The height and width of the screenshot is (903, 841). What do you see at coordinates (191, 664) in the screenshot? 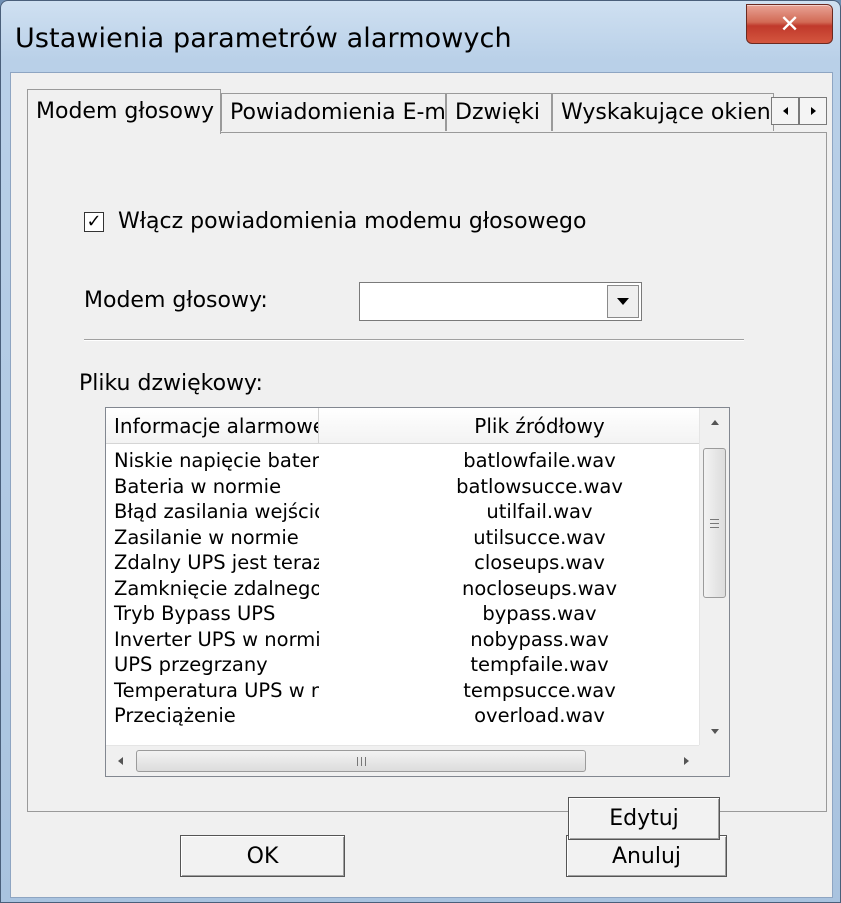
I see `cell-alarm-info: UPS przegrzany` at bounding box center [191, 664].